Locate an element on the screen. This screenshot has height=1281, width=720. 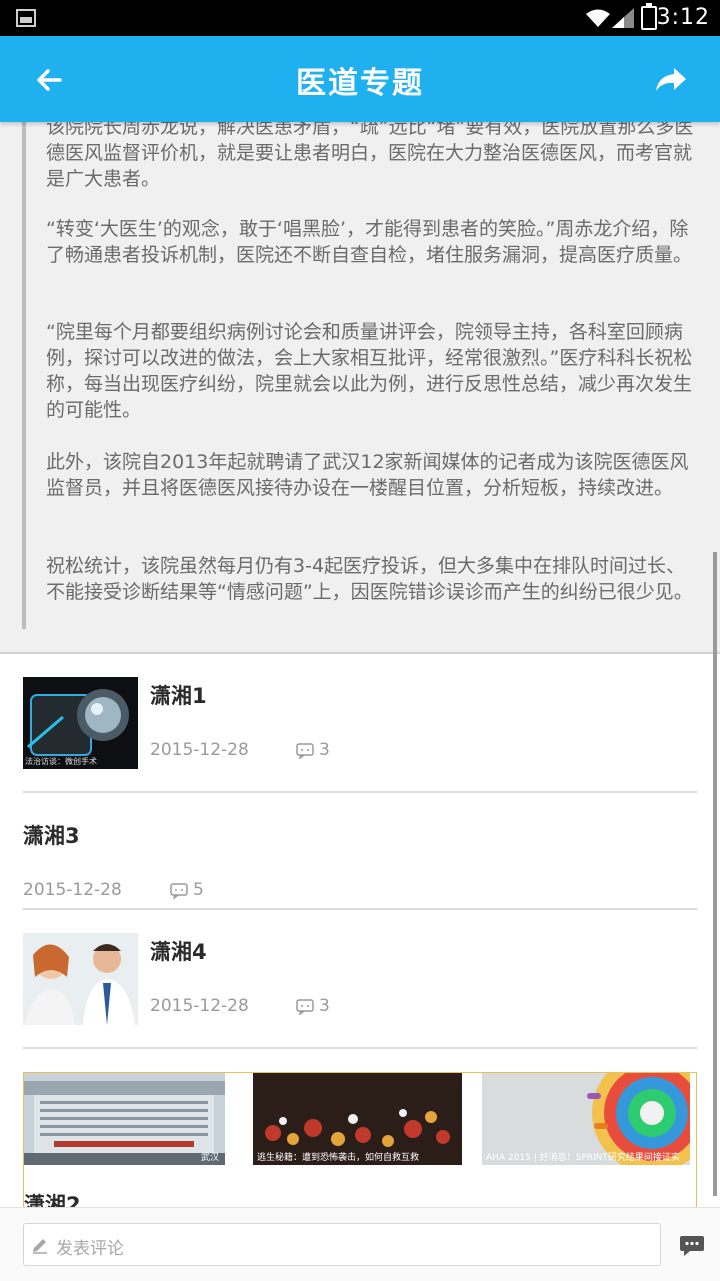
image-caption: 武汉 is located at coordinates (209, 1158).